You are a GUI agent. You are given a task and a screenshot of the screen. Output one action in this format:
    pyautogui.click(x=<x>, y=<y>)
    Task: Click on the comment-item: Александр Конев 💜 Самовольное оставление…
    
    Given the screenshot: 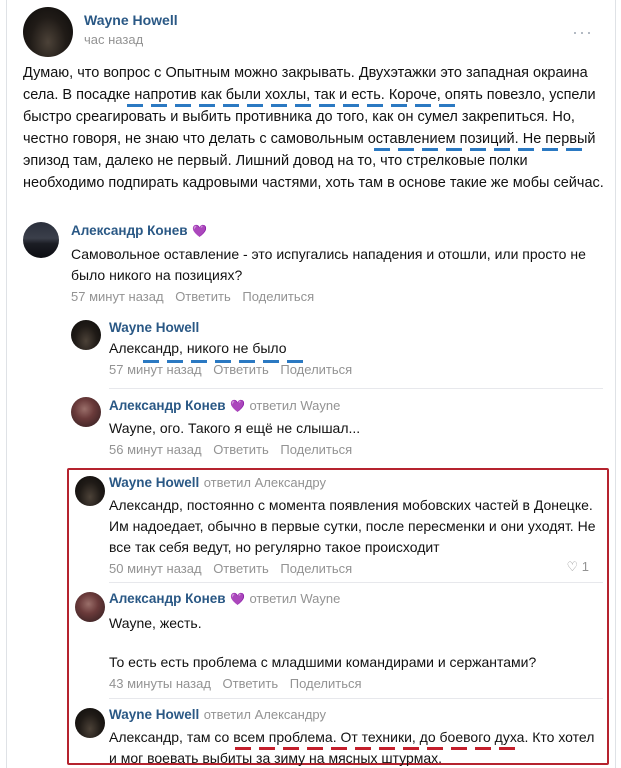 What is the action you would take?
    pyautogui.click(x=336, y=263)
    